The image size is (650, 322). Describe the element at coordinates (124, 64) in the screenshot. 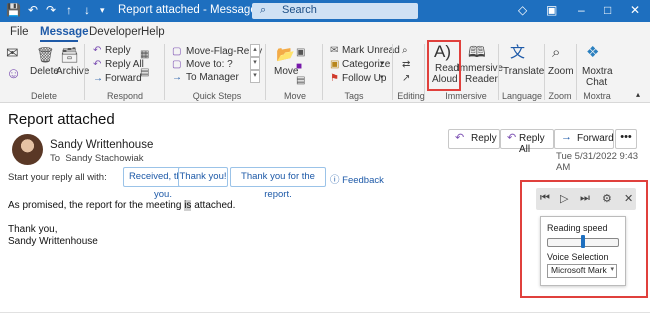

I see `ribbon-reply-all-button: Reply All` at that location.